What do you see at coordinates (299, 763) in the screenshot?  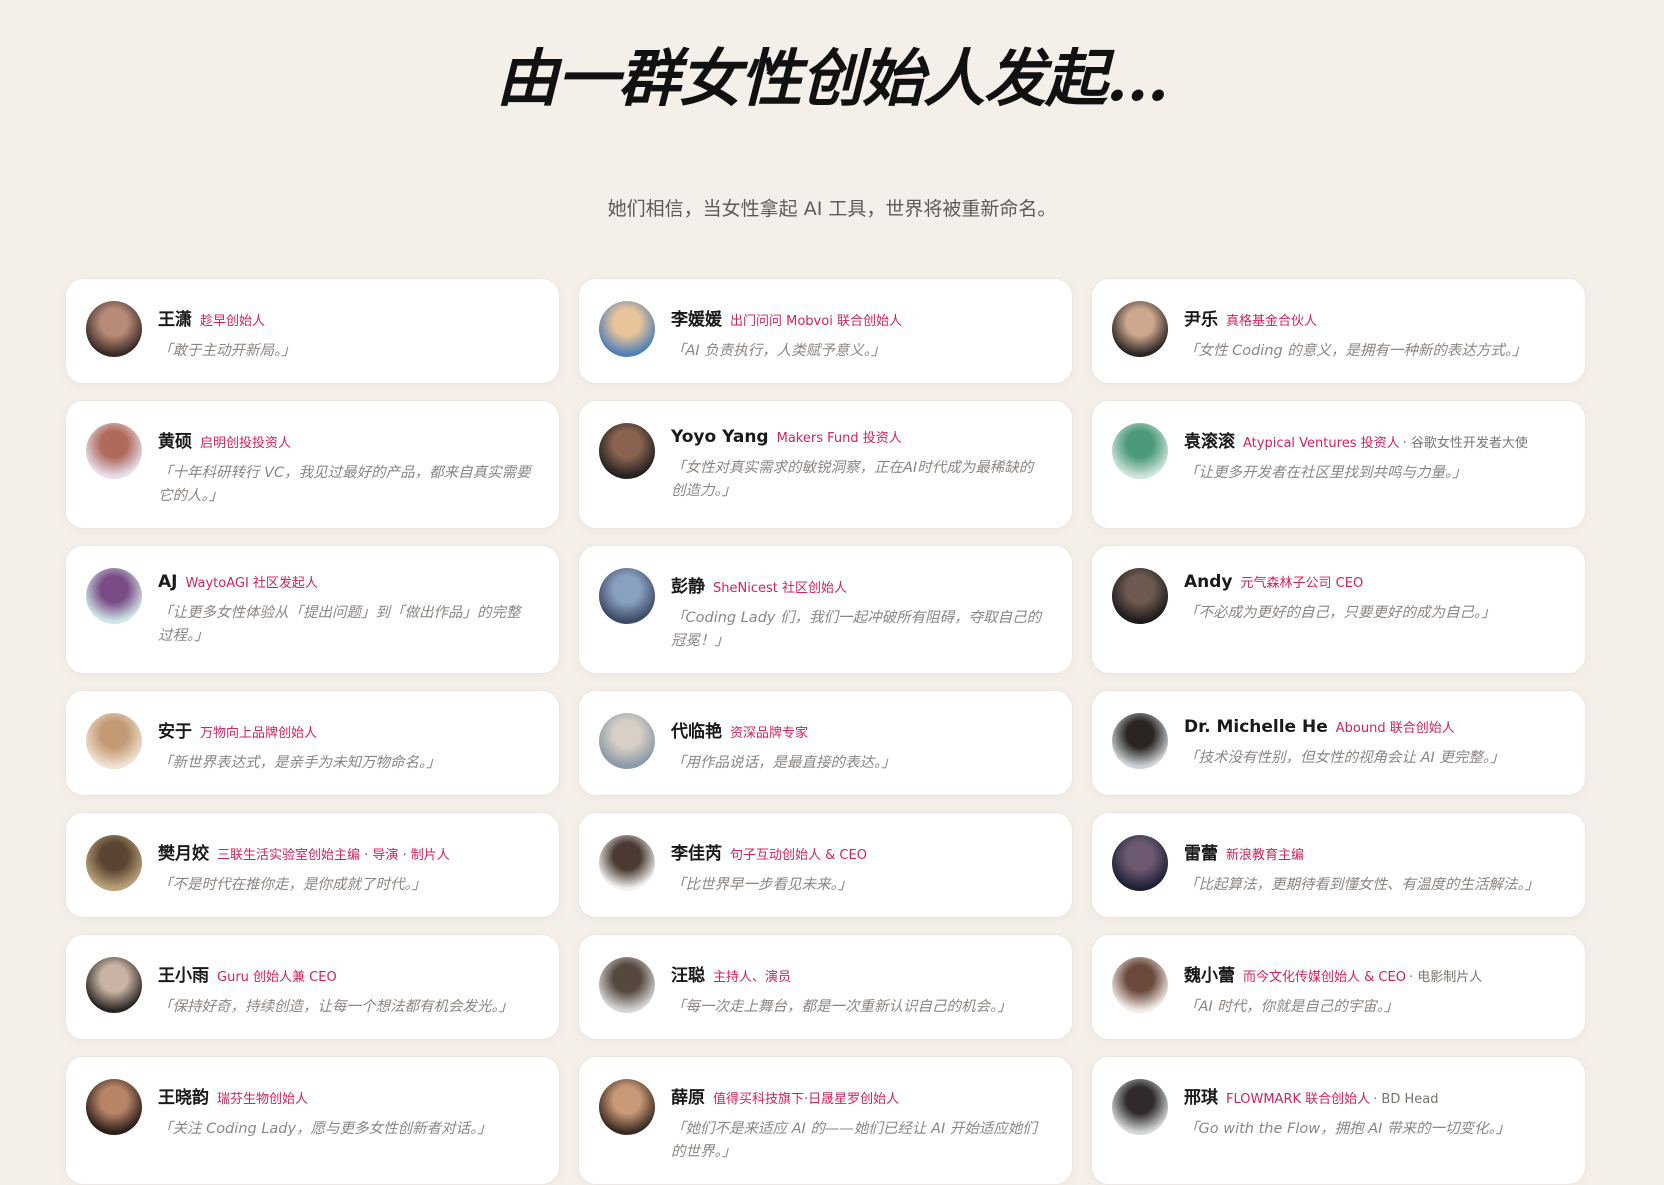 I see `founder-quote: 「新世界表达式，是亲手为未知万物命名。」` at bounding box center [299, 763].